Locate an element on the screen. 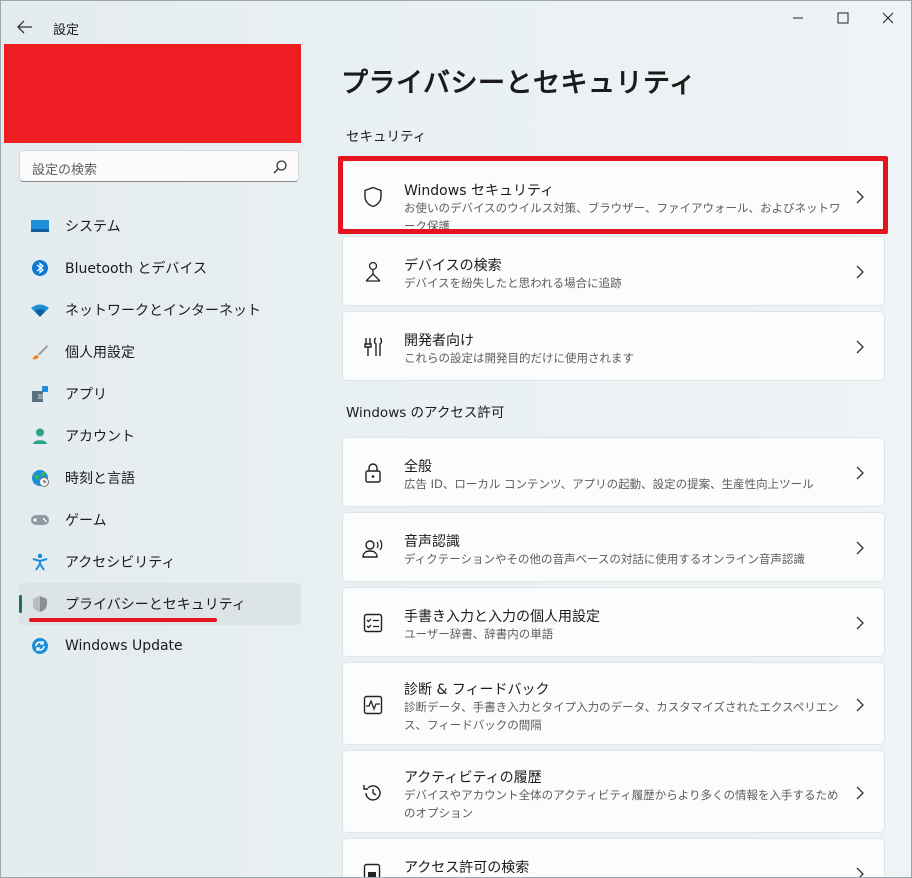 The height and width of the screenshot is (878, 912). sidebar-item-accessibility: アクセシビリティ is located at coordinates (160, 562).